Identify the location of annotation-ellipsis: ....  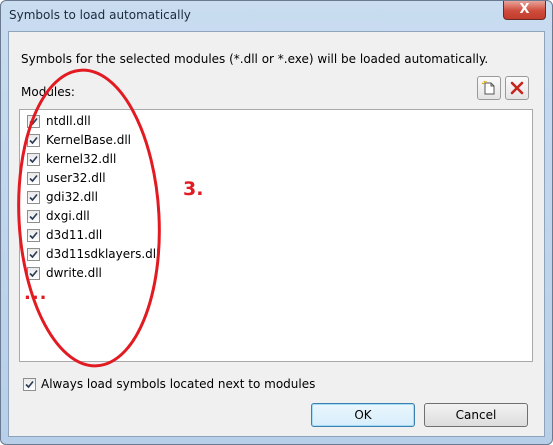
(36, 293).